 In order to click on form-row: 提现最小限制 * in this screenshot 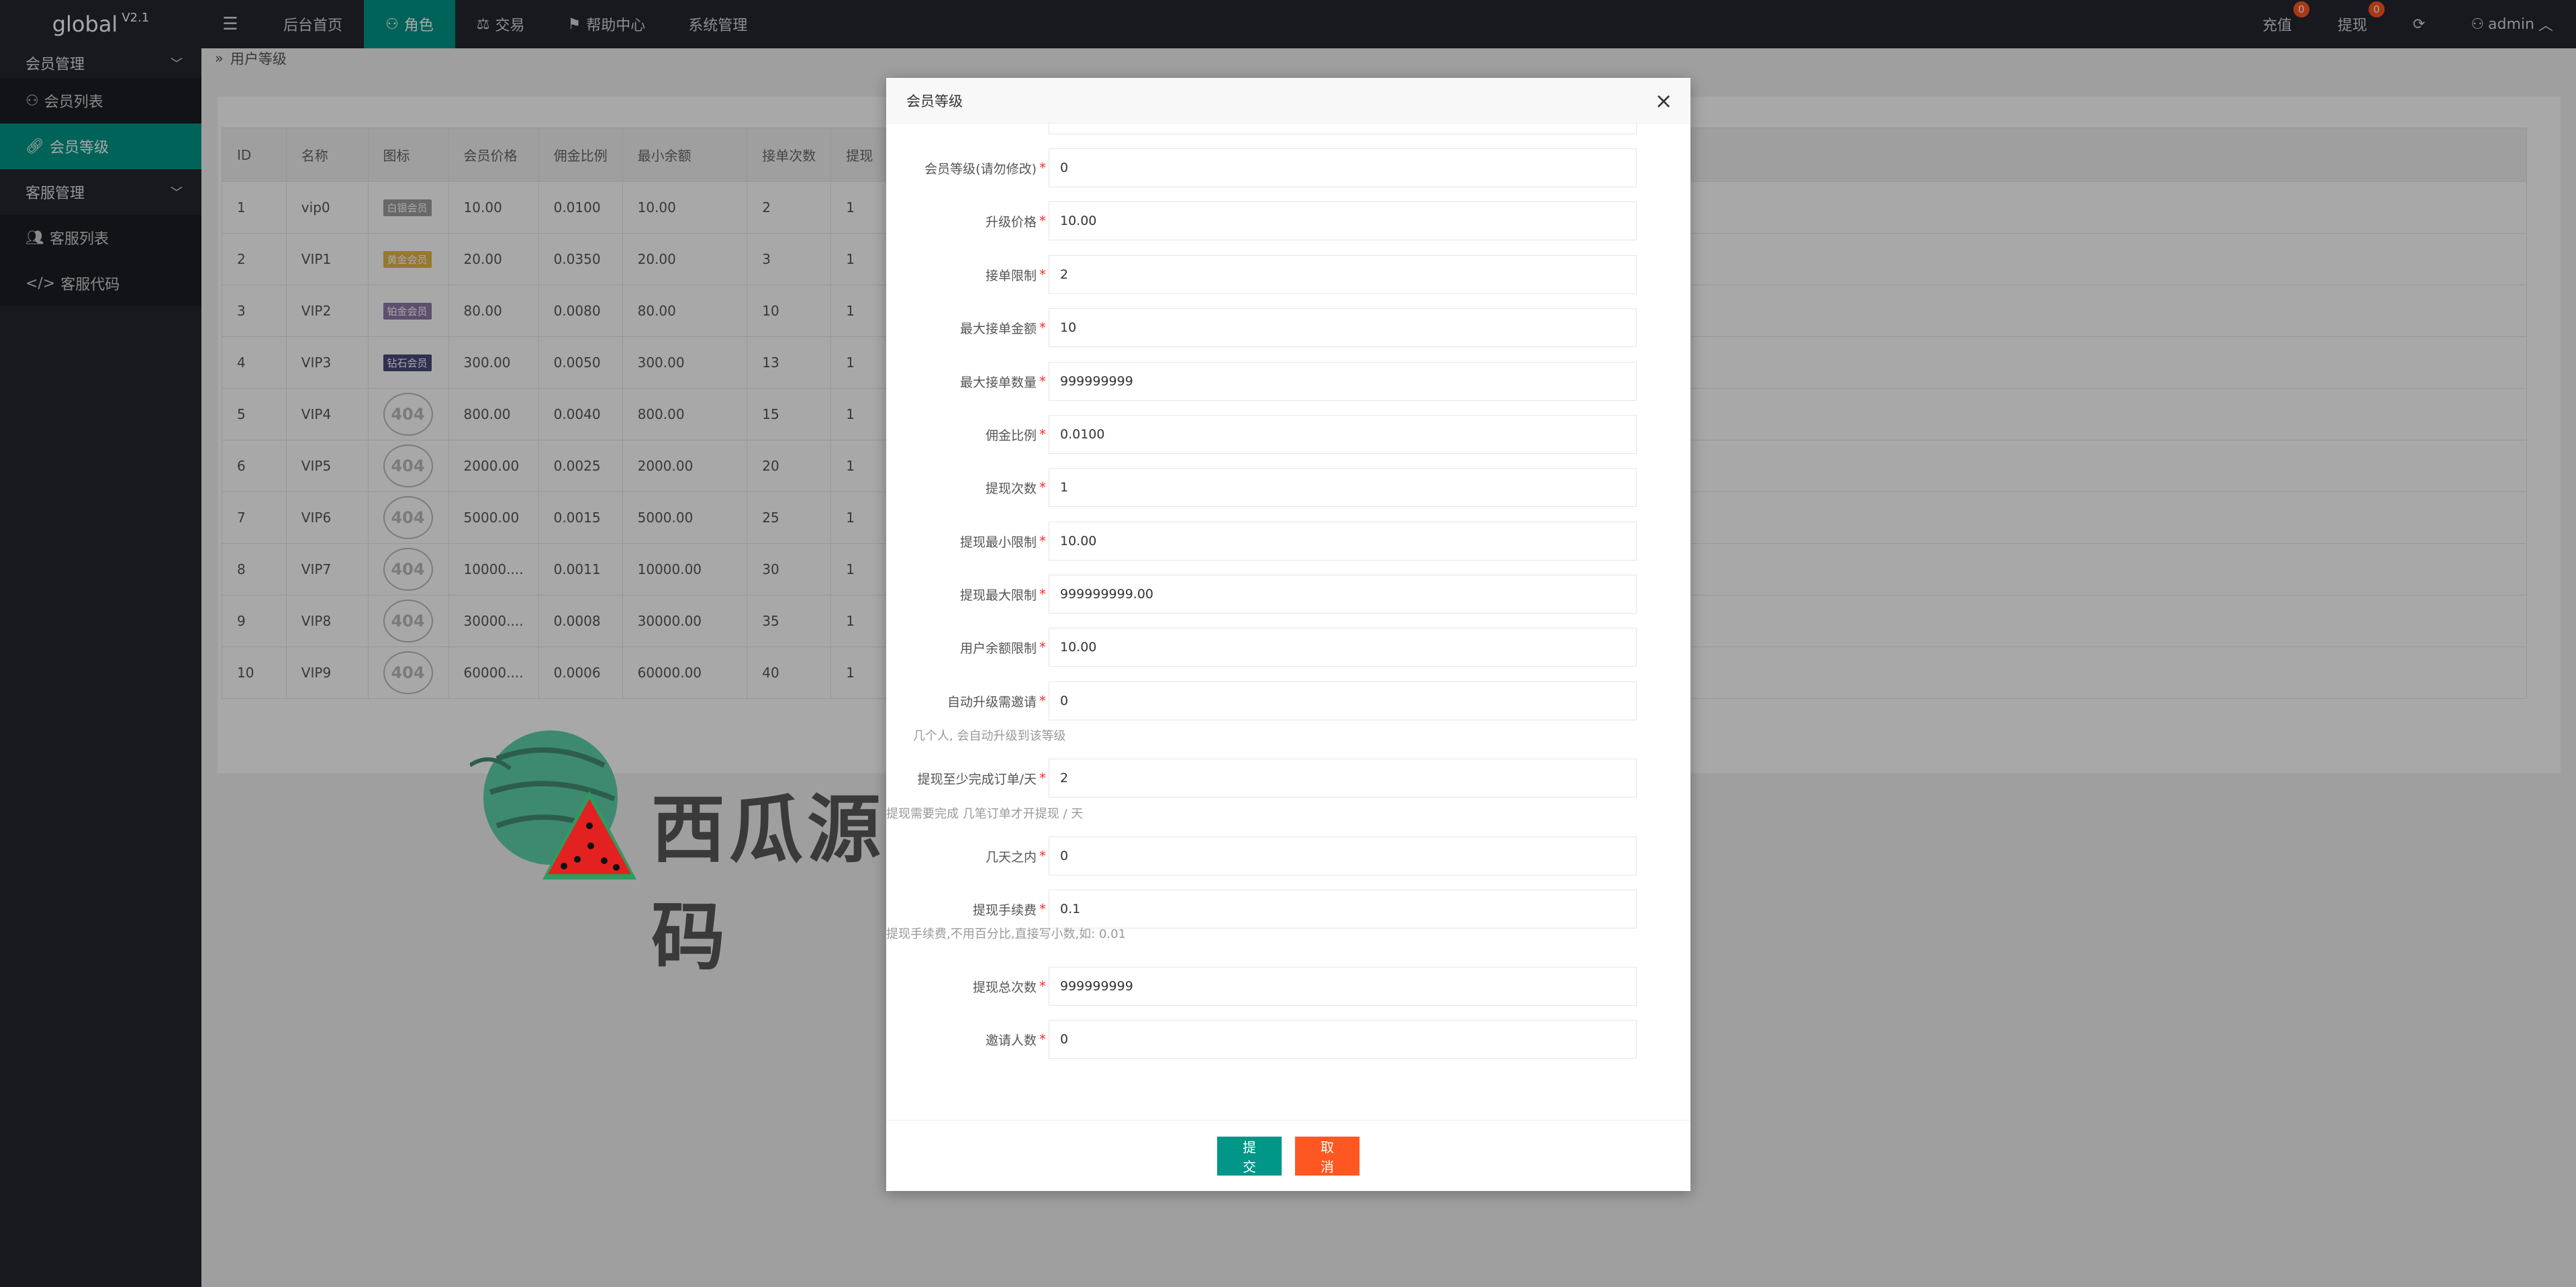, I will do `click(1288, 542)`.